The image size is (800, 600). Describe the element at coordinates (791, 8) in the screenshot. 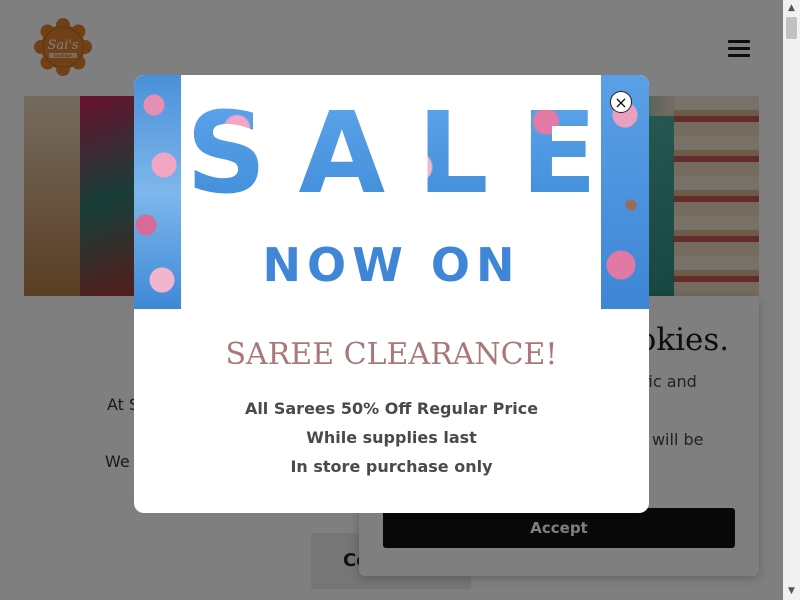

I see `scroll-up-arrow-icon: ▲` at that location.